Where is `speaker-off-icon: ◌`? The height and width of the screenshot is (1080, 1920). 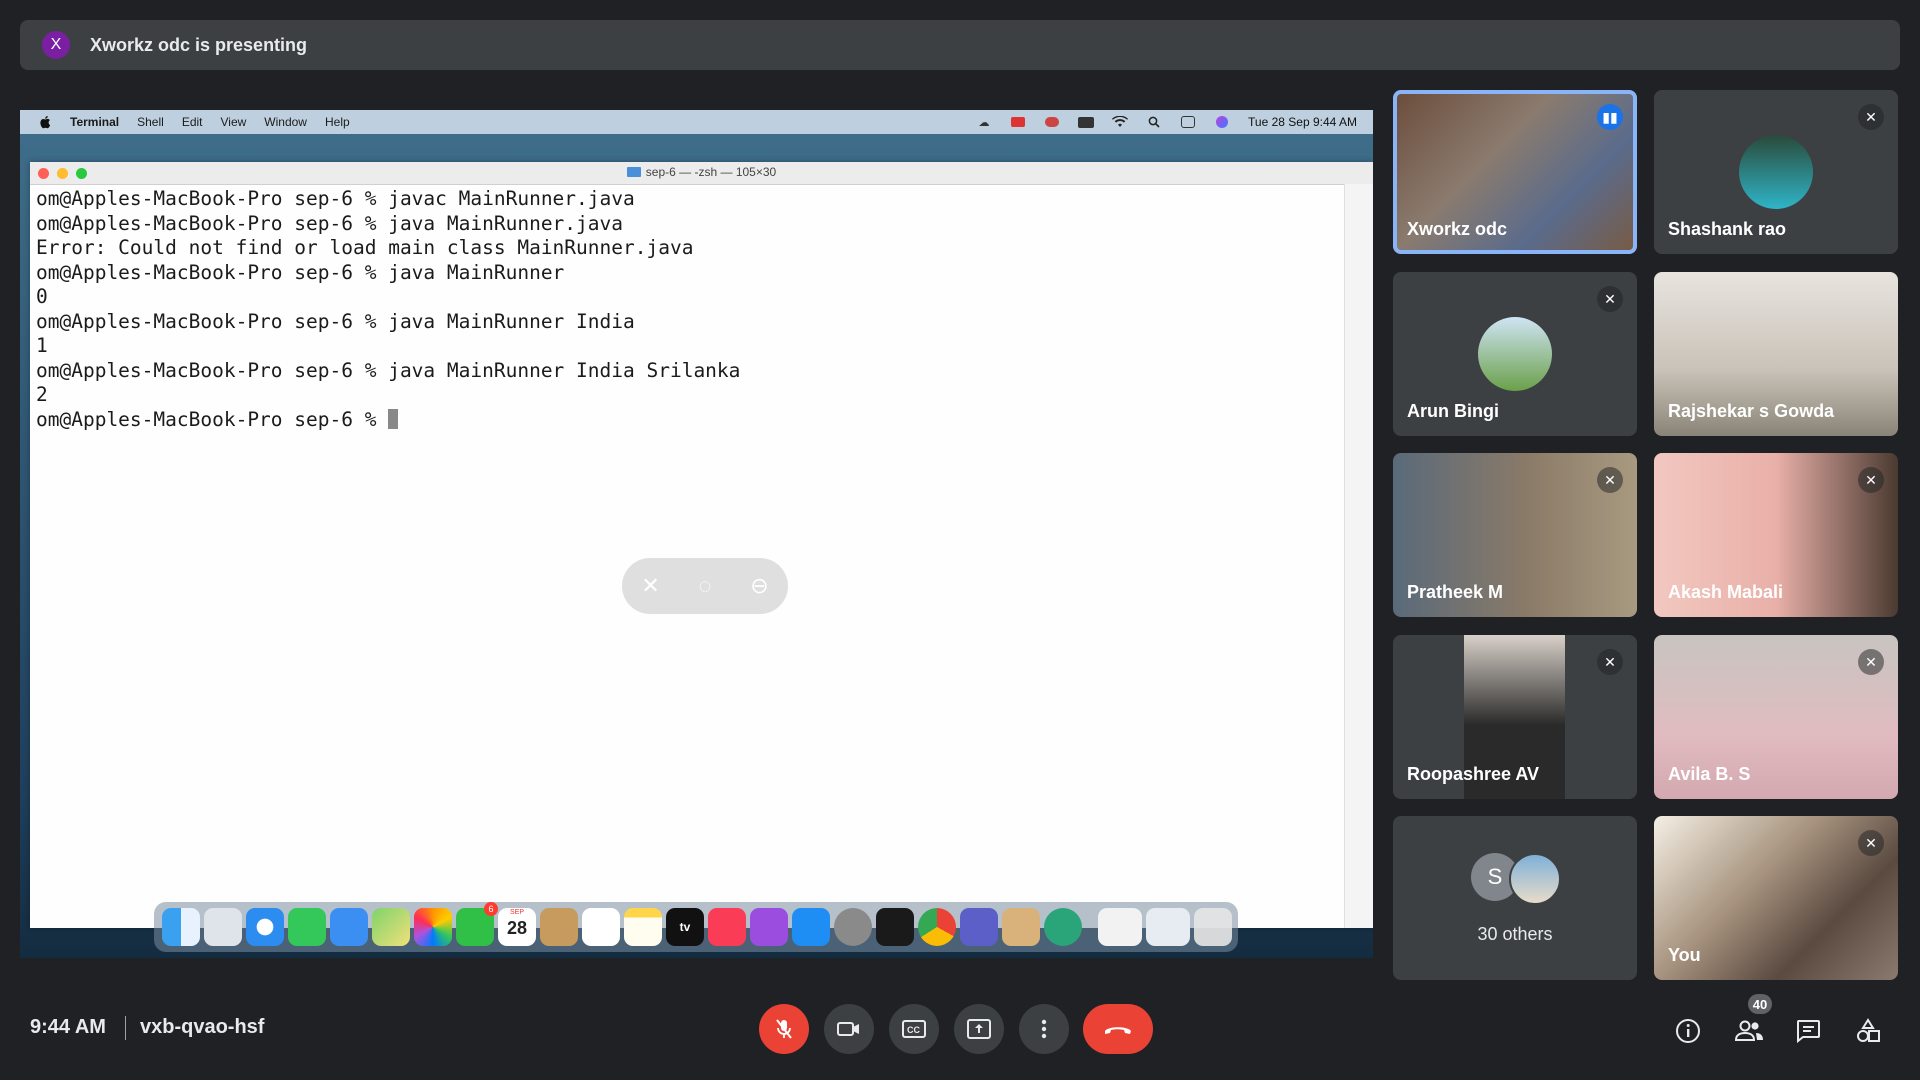 speaker-off-icon: ◌ is located at coordinates (705, 585).